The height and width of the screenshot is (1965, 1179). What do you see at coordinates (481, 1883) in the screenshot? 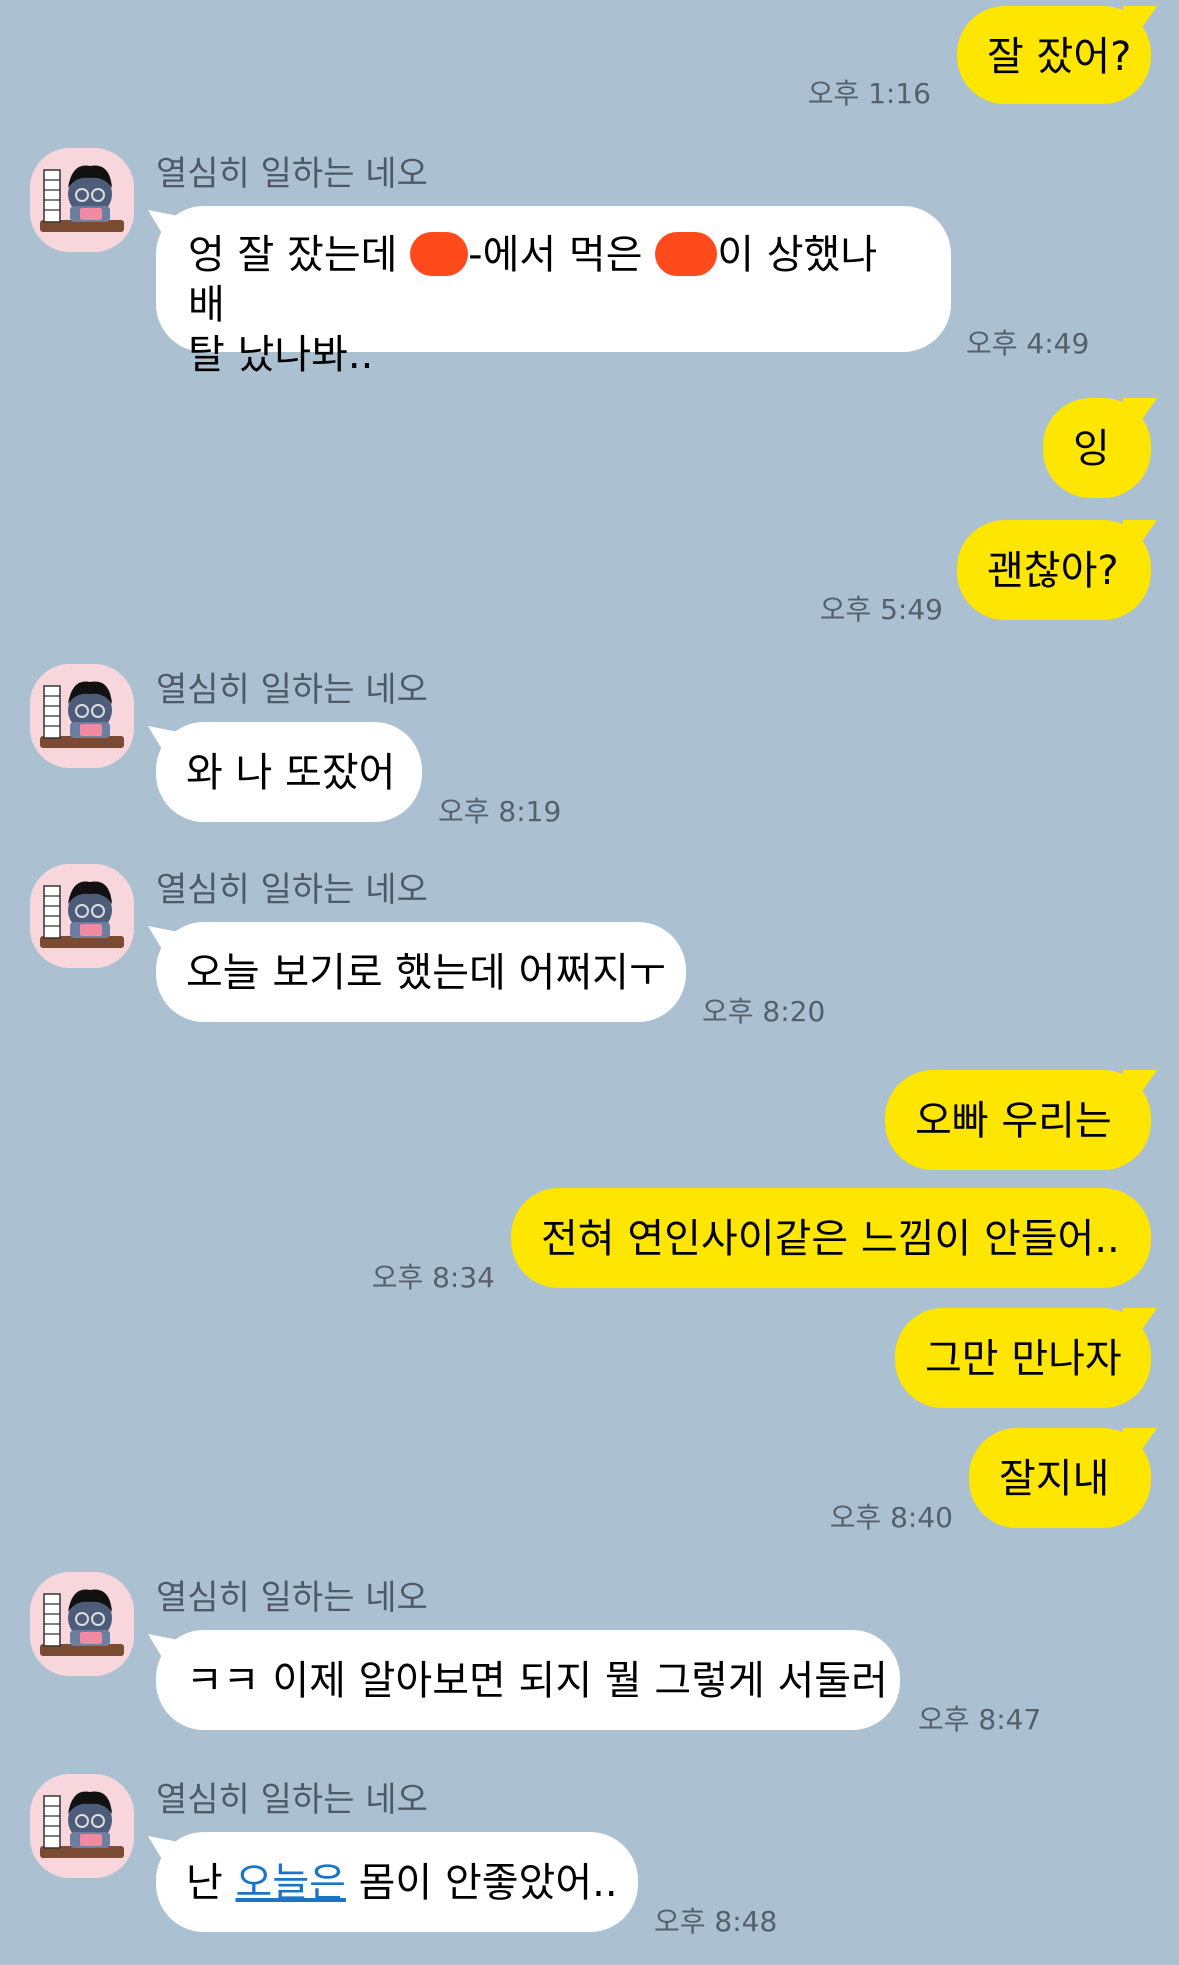
I see `message-text-part: 몸이 안좋았어..` at bounding box center [481, 1883].